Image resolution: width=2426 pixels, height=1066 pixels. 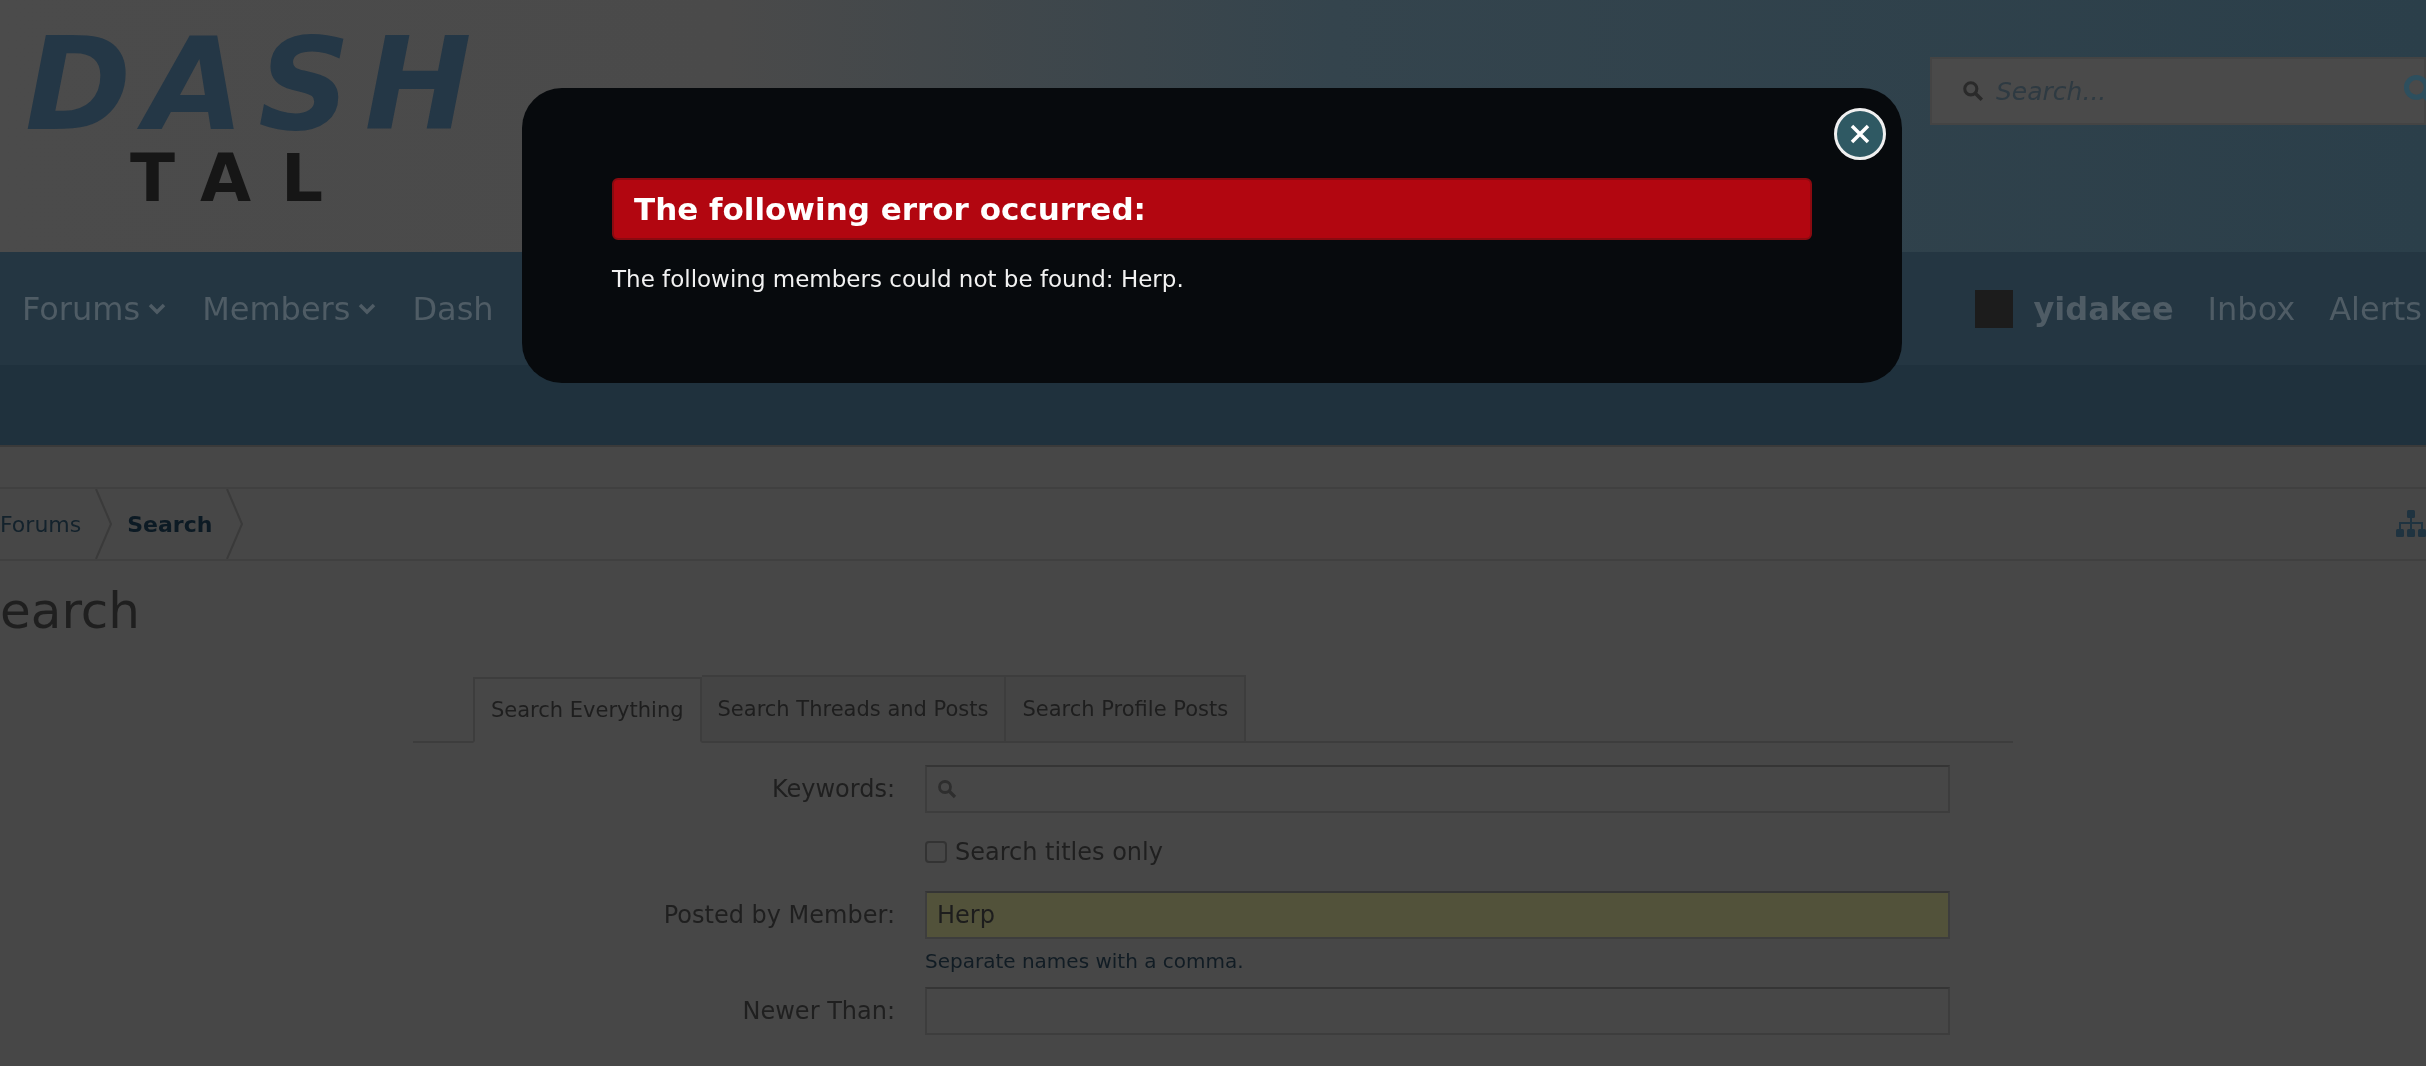 I want to click on close-icon, so click(x=1860, y=134).